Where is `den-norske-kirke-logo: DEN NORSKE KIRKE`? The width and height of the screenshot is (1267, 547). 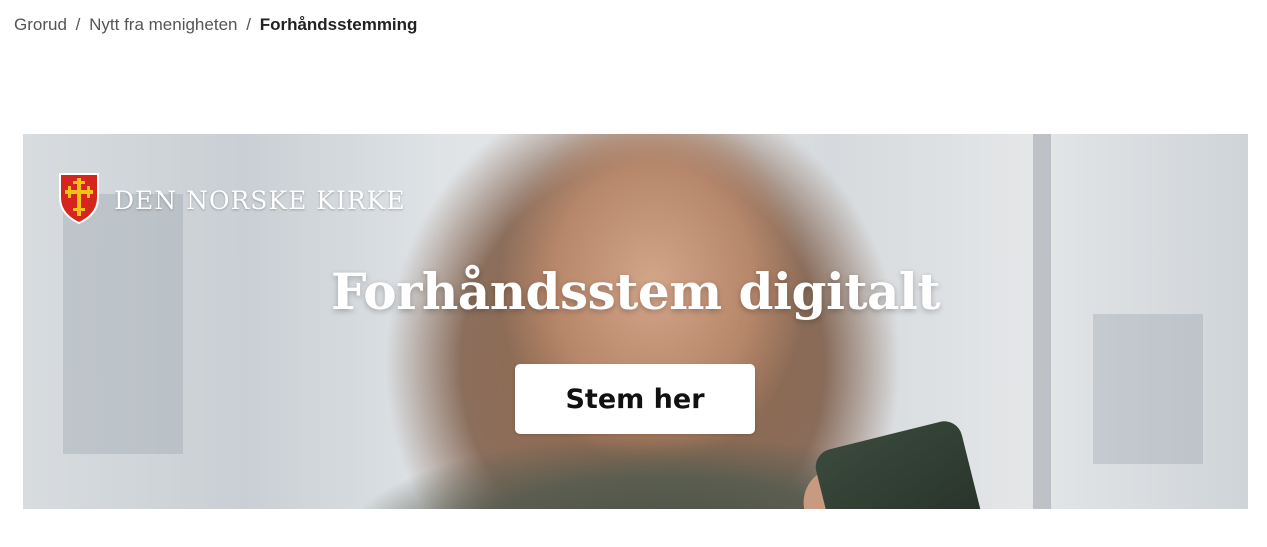
den-norske-kirke-logo: DEN NORSKE KIRKE is located at coordinates (232, 200).